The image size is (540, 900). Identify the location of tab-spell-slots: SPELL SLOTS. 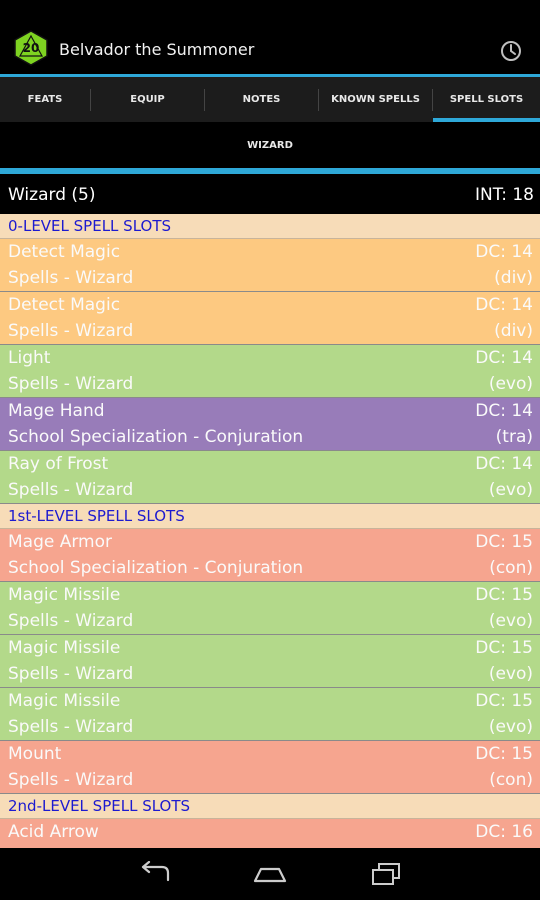
(486, 99).